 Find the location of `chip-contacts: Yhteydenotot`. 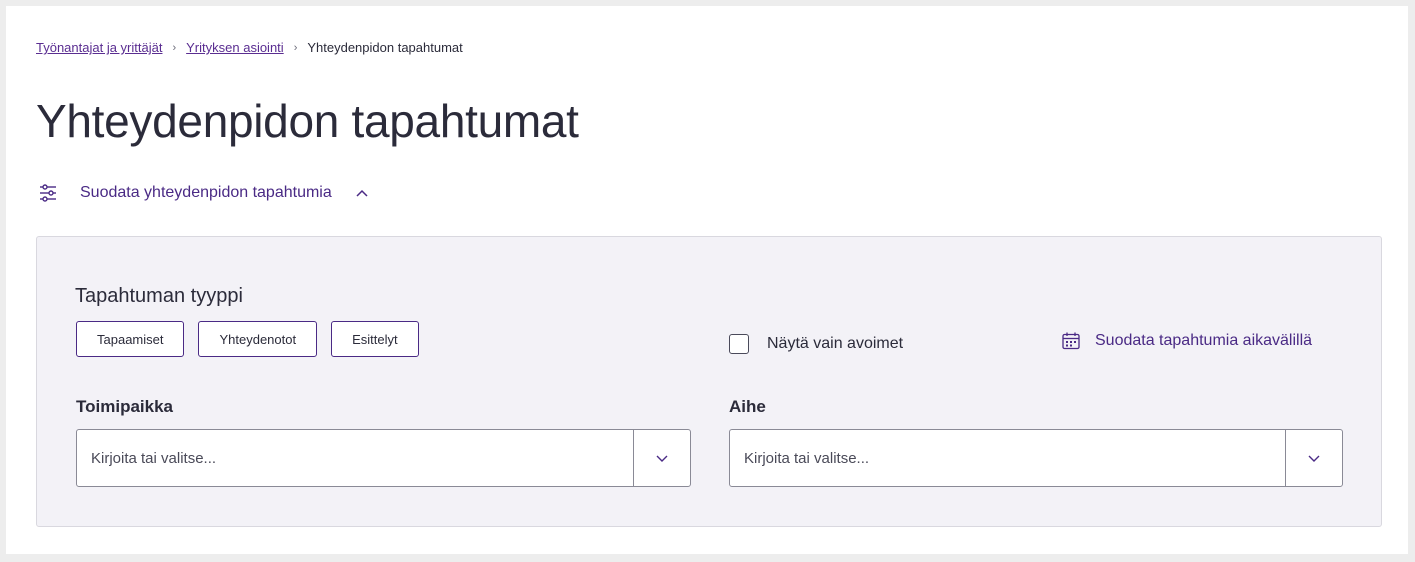

chip-contacts: Yhteydenotot is located at coordinates (258, 339).